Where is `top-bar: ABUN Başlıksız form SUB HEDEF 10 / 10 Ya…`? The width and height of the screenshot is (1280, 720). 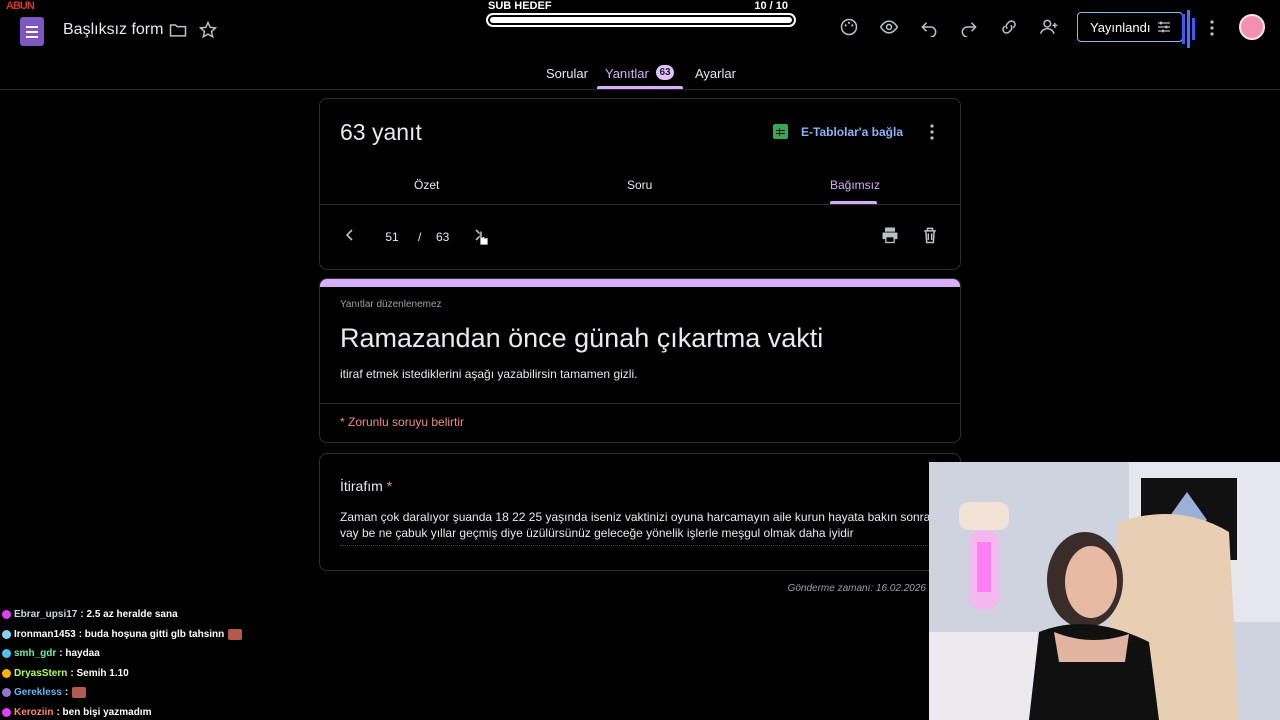
top-bar: ABUN Başlıksız form SUB HEDEF 10 / 10 Ya… is located at coordinates (640, 30).